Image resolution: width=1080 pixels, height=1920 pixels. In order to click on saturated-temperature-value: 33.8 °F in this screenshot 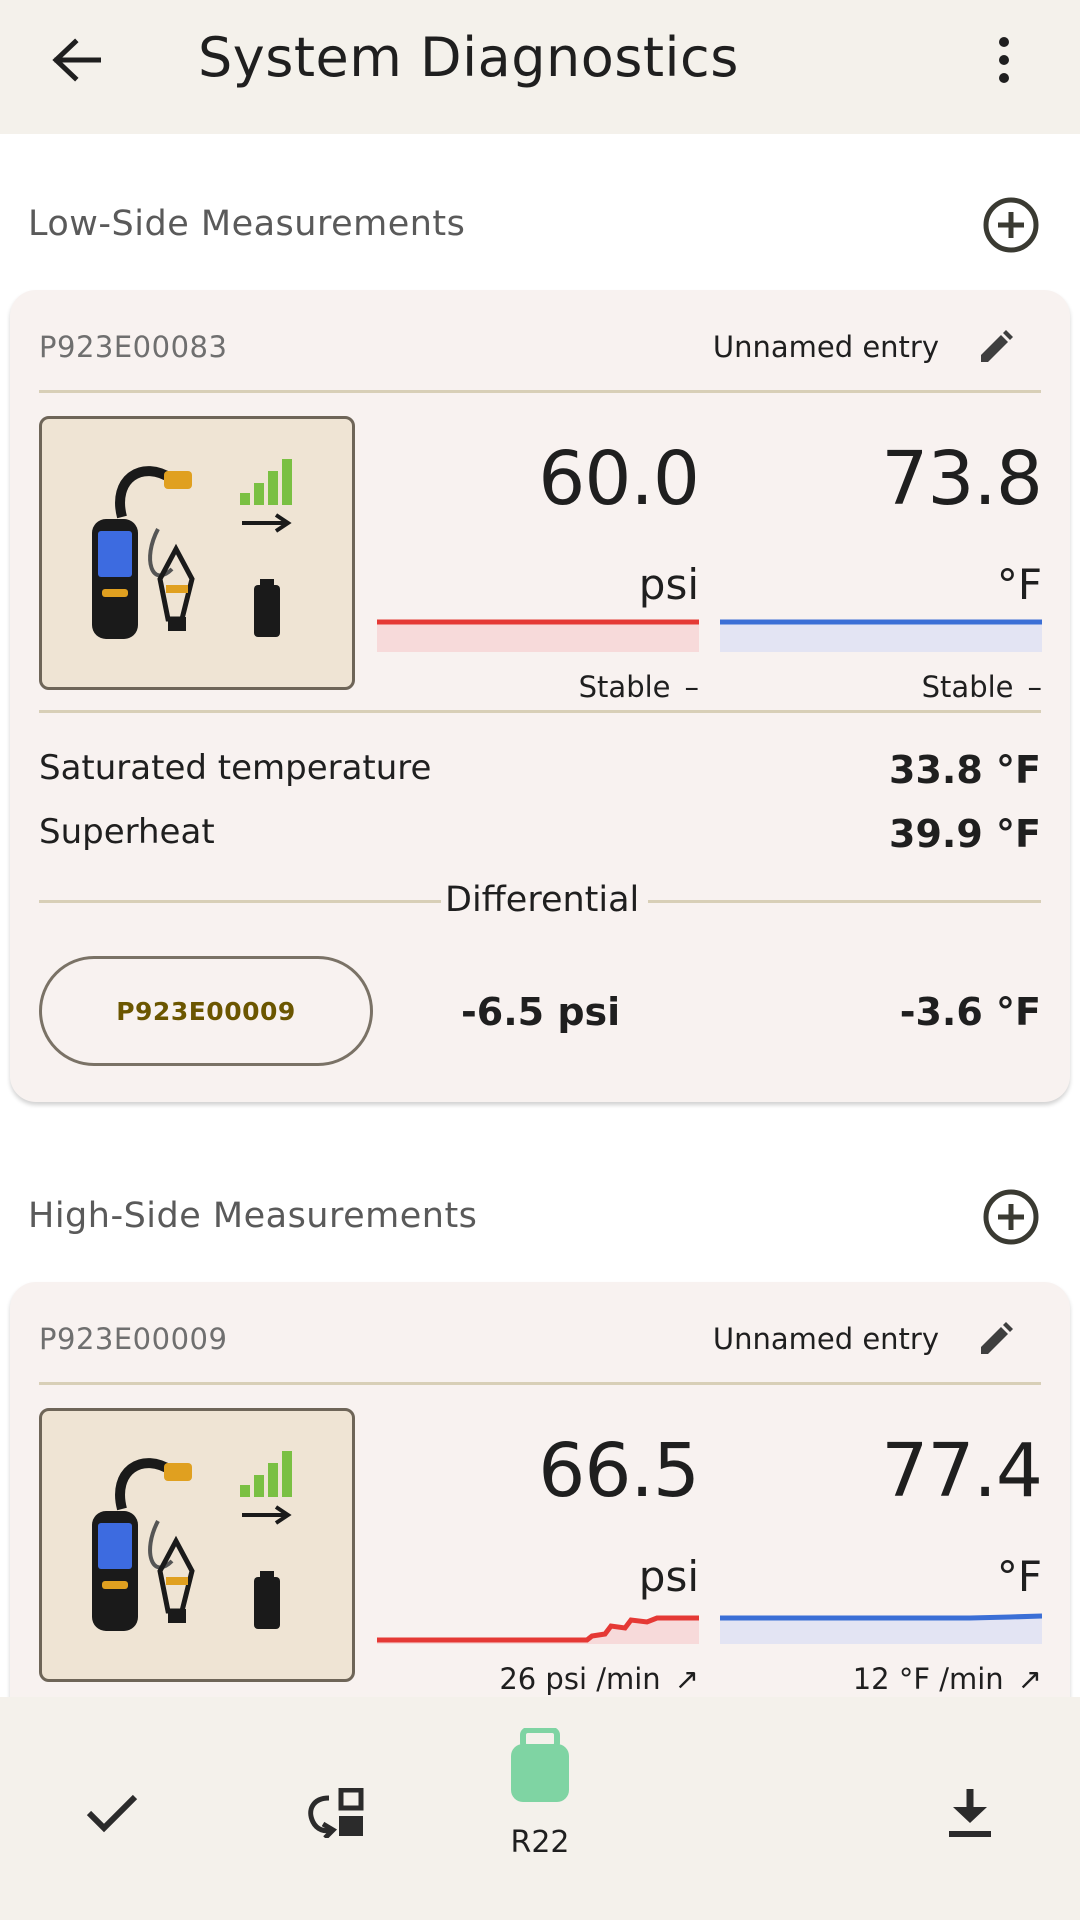, I will do `click(965, 770)`.